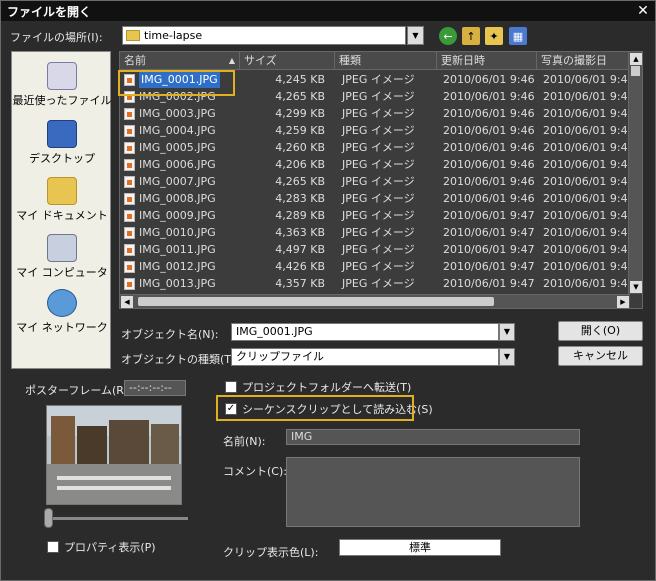 The height and width of the screenshot is (581, 656). I want to click on file-name: IMG_0005.JPG, so click(177, 147).